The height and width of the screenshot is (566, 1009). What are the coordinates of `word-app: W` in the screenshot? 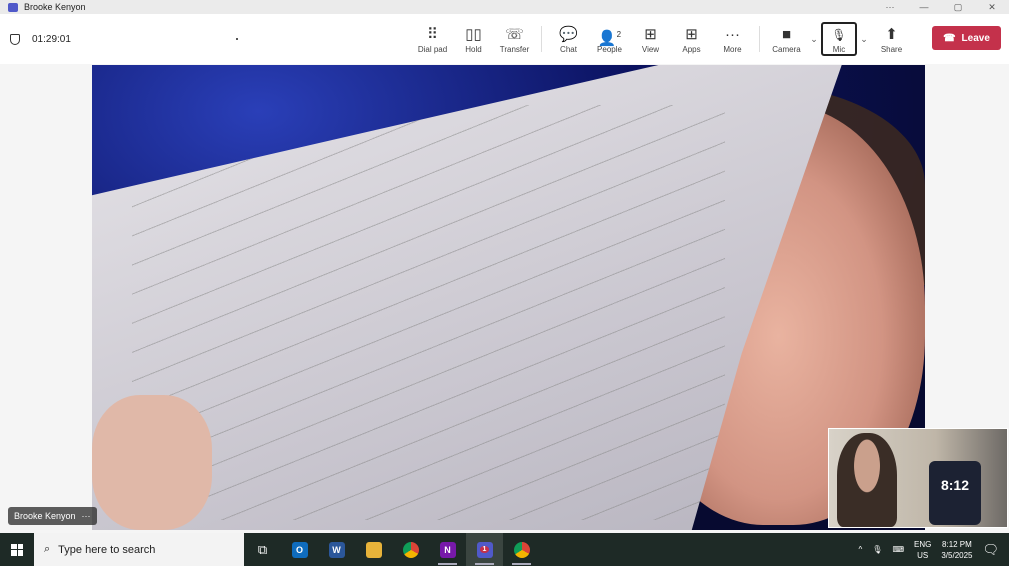 It's located at (336, 549).